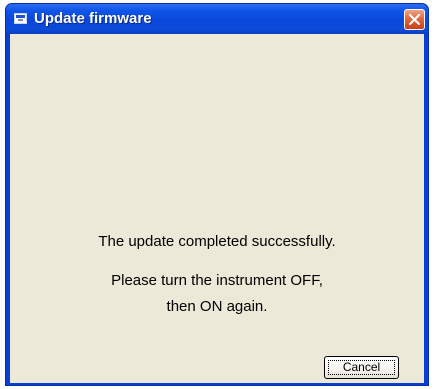  What do you see at coordinates (20, 18) in the screenshot?
I see `app-window-icon` at bounding box center [20, 18].